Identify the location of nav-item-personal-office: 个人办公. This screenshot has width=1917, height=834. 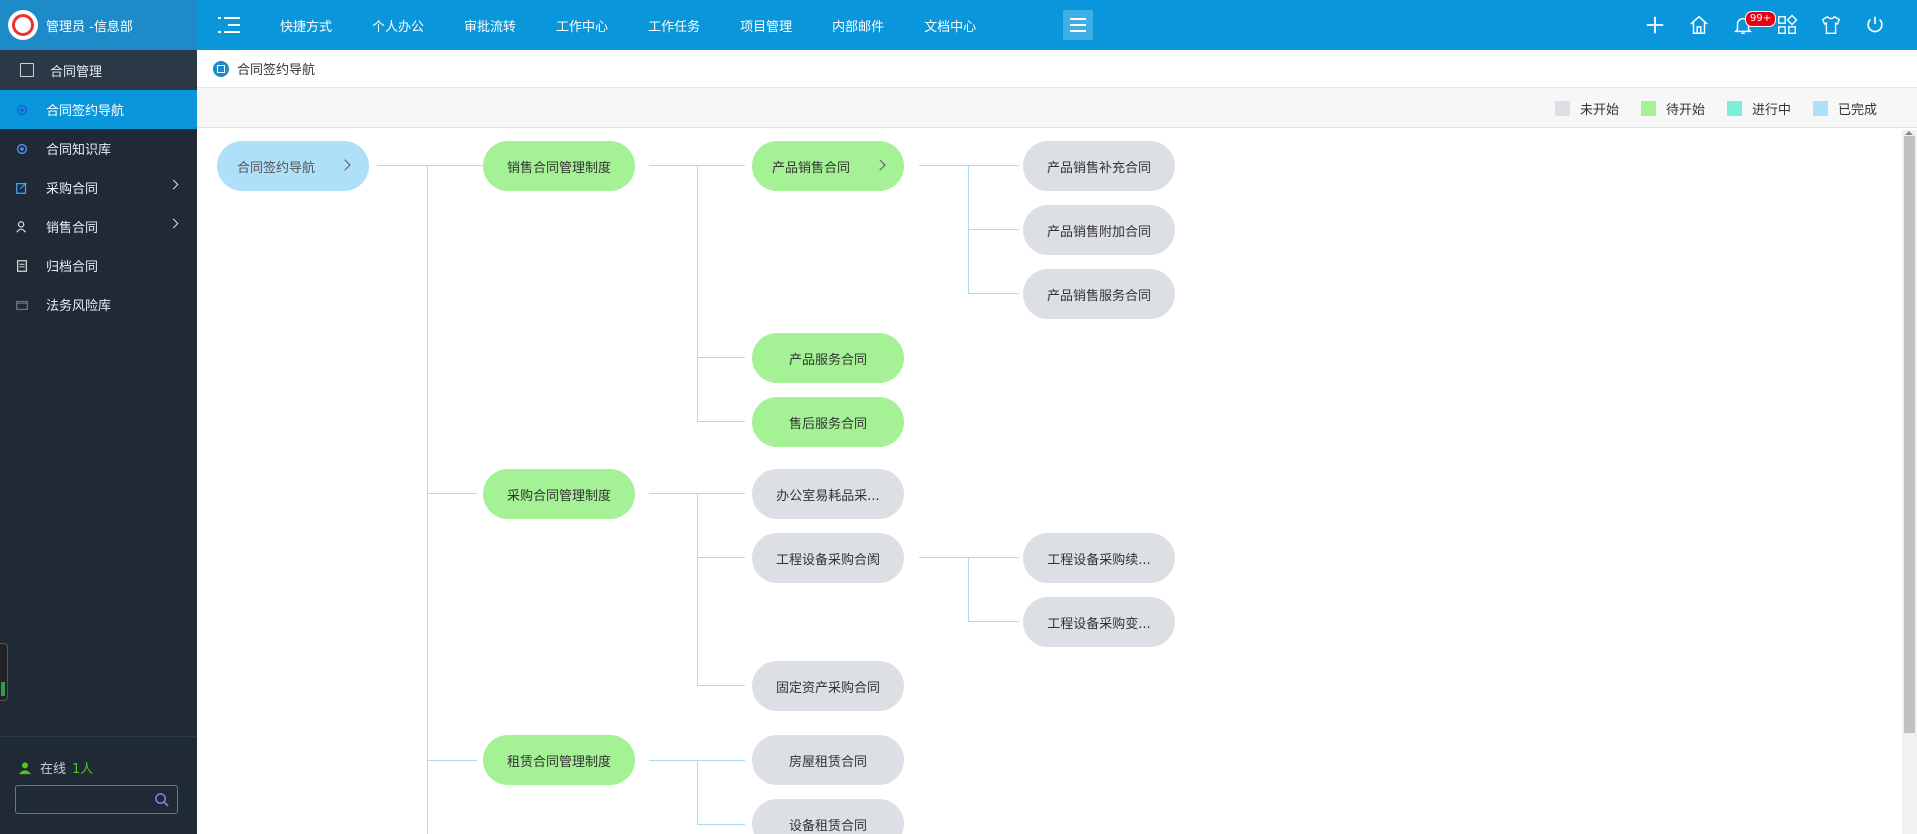
(396, 25).